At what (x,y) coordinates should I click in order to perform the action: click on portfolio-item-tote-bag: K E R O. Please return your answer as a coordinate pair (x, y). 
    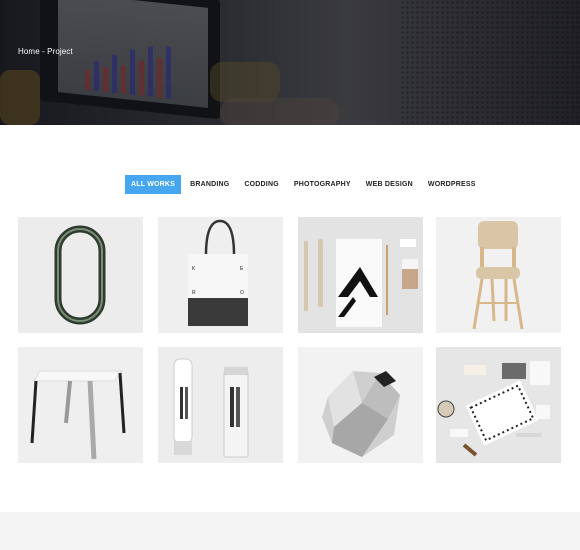
    Looking at the image, I should click on (220, 275).